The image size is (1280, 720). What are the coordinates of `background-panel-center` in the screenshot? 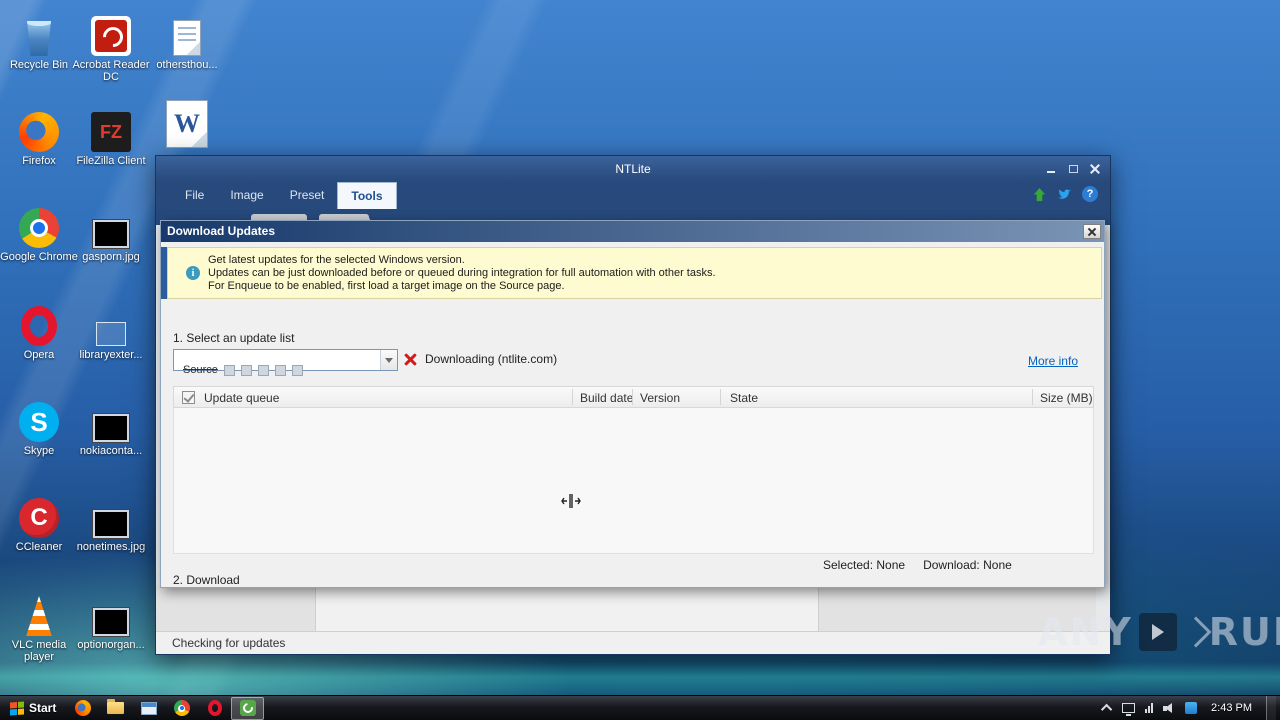 It's located at (567, 608).